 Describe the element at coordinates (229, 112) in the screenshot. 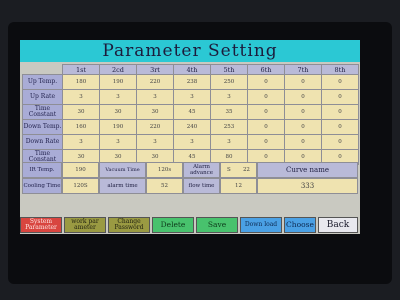

I see `value-cell: 35` at that location.